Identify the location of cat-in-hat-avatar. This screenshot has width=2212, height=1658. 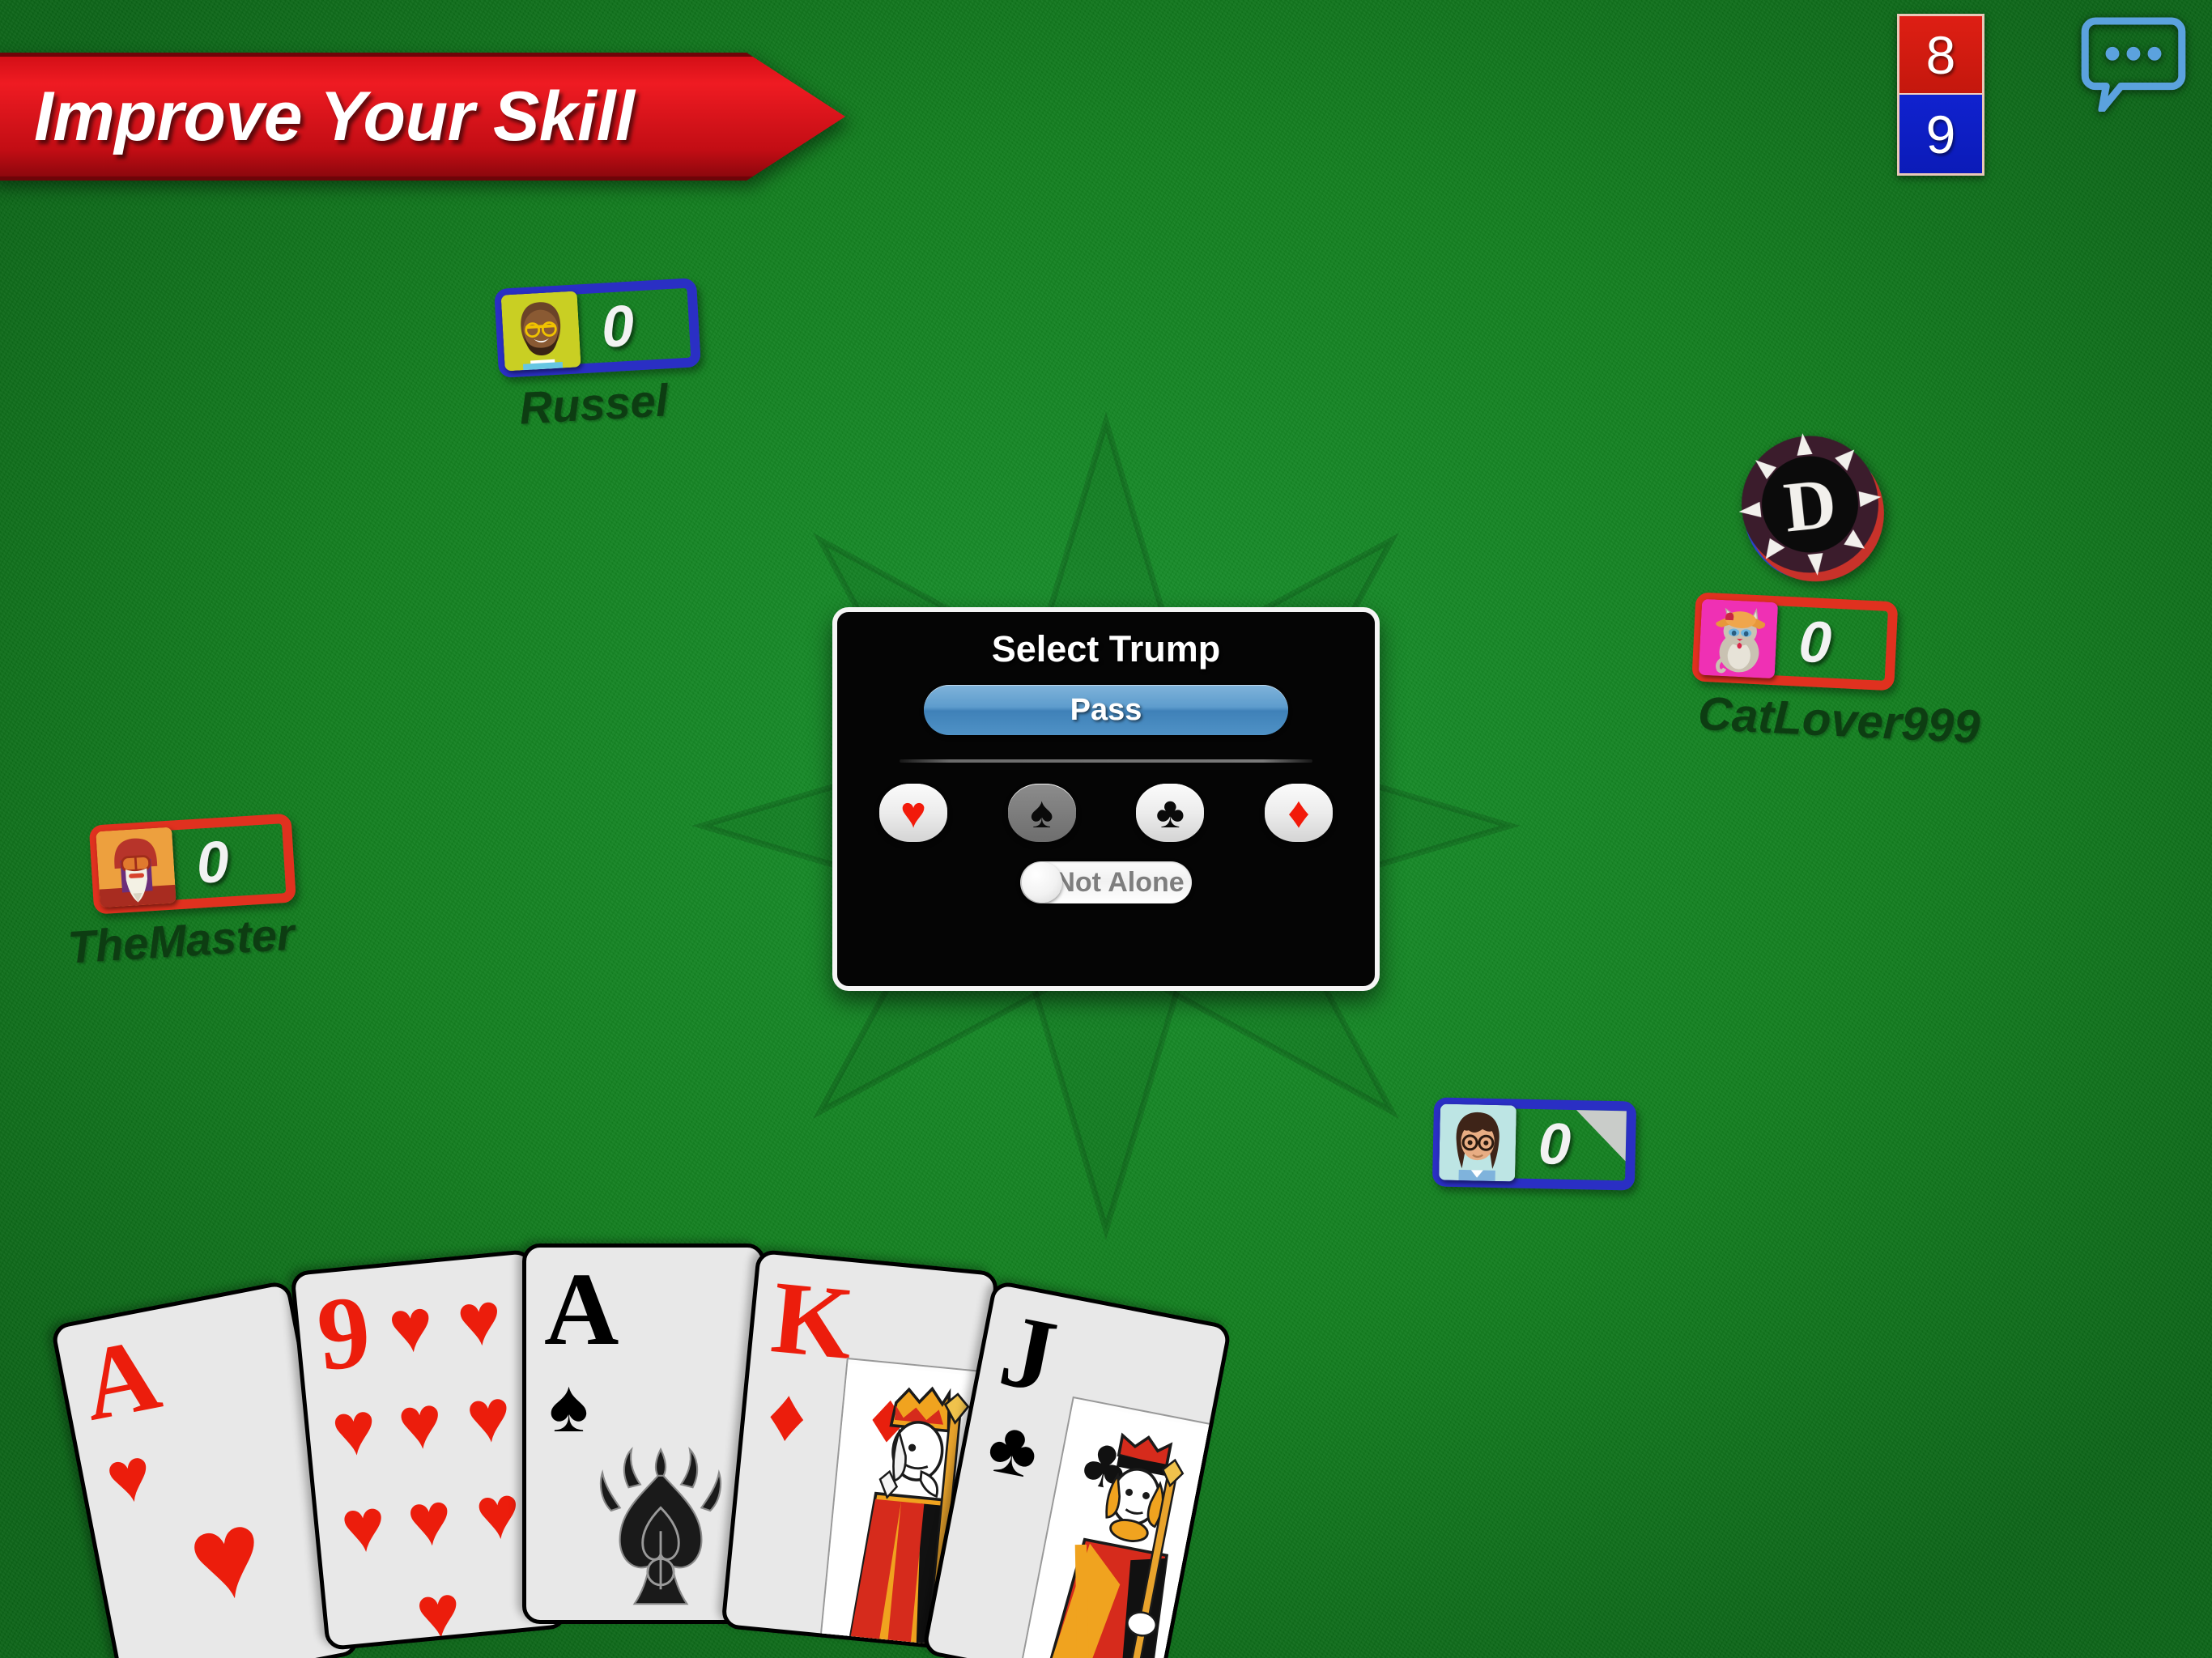
(1739, 638).